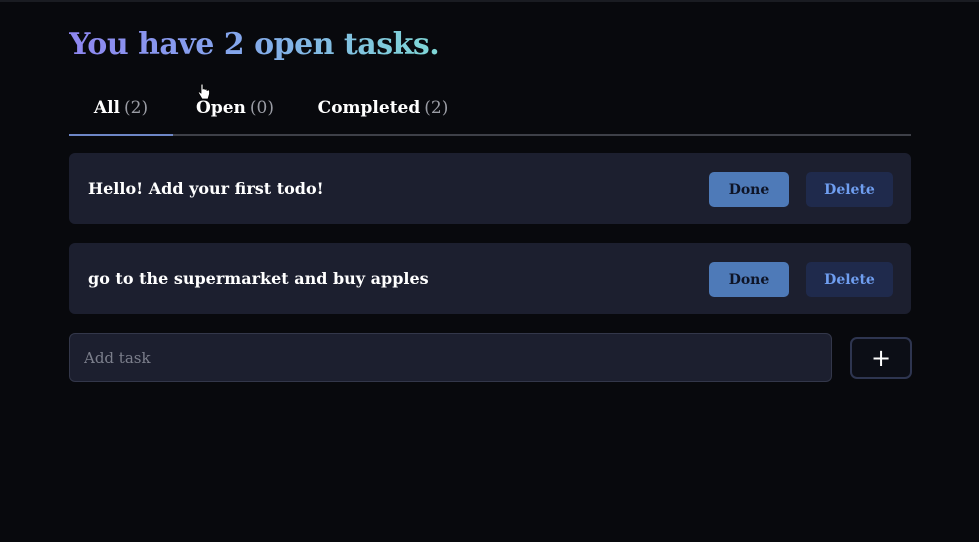 Image resolution: width=979 pixels, height=542 pixels. I want to click on tab-all-label: All, so click(106, 108).